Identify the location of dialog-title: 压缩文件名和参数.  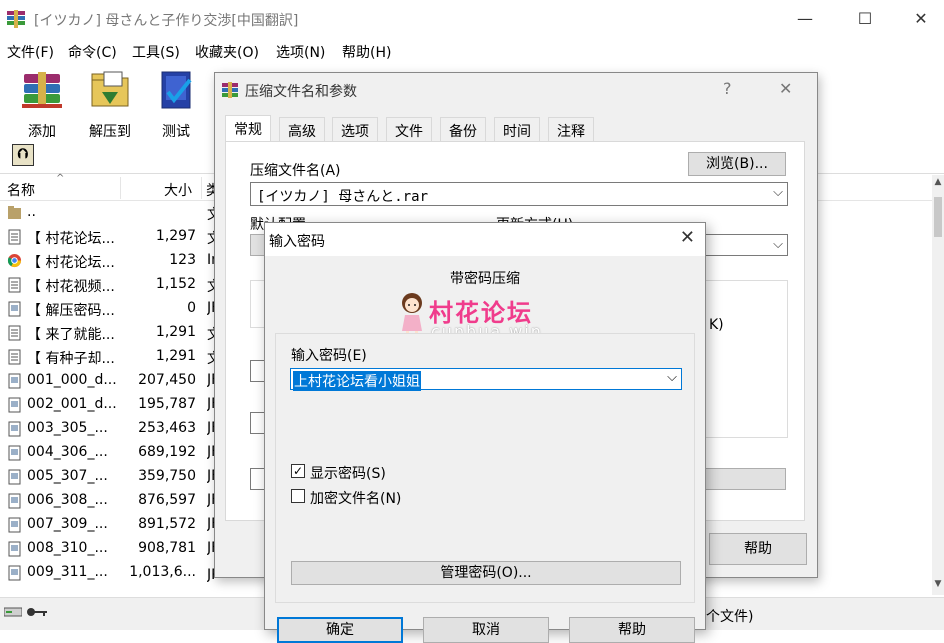
(301, 92).